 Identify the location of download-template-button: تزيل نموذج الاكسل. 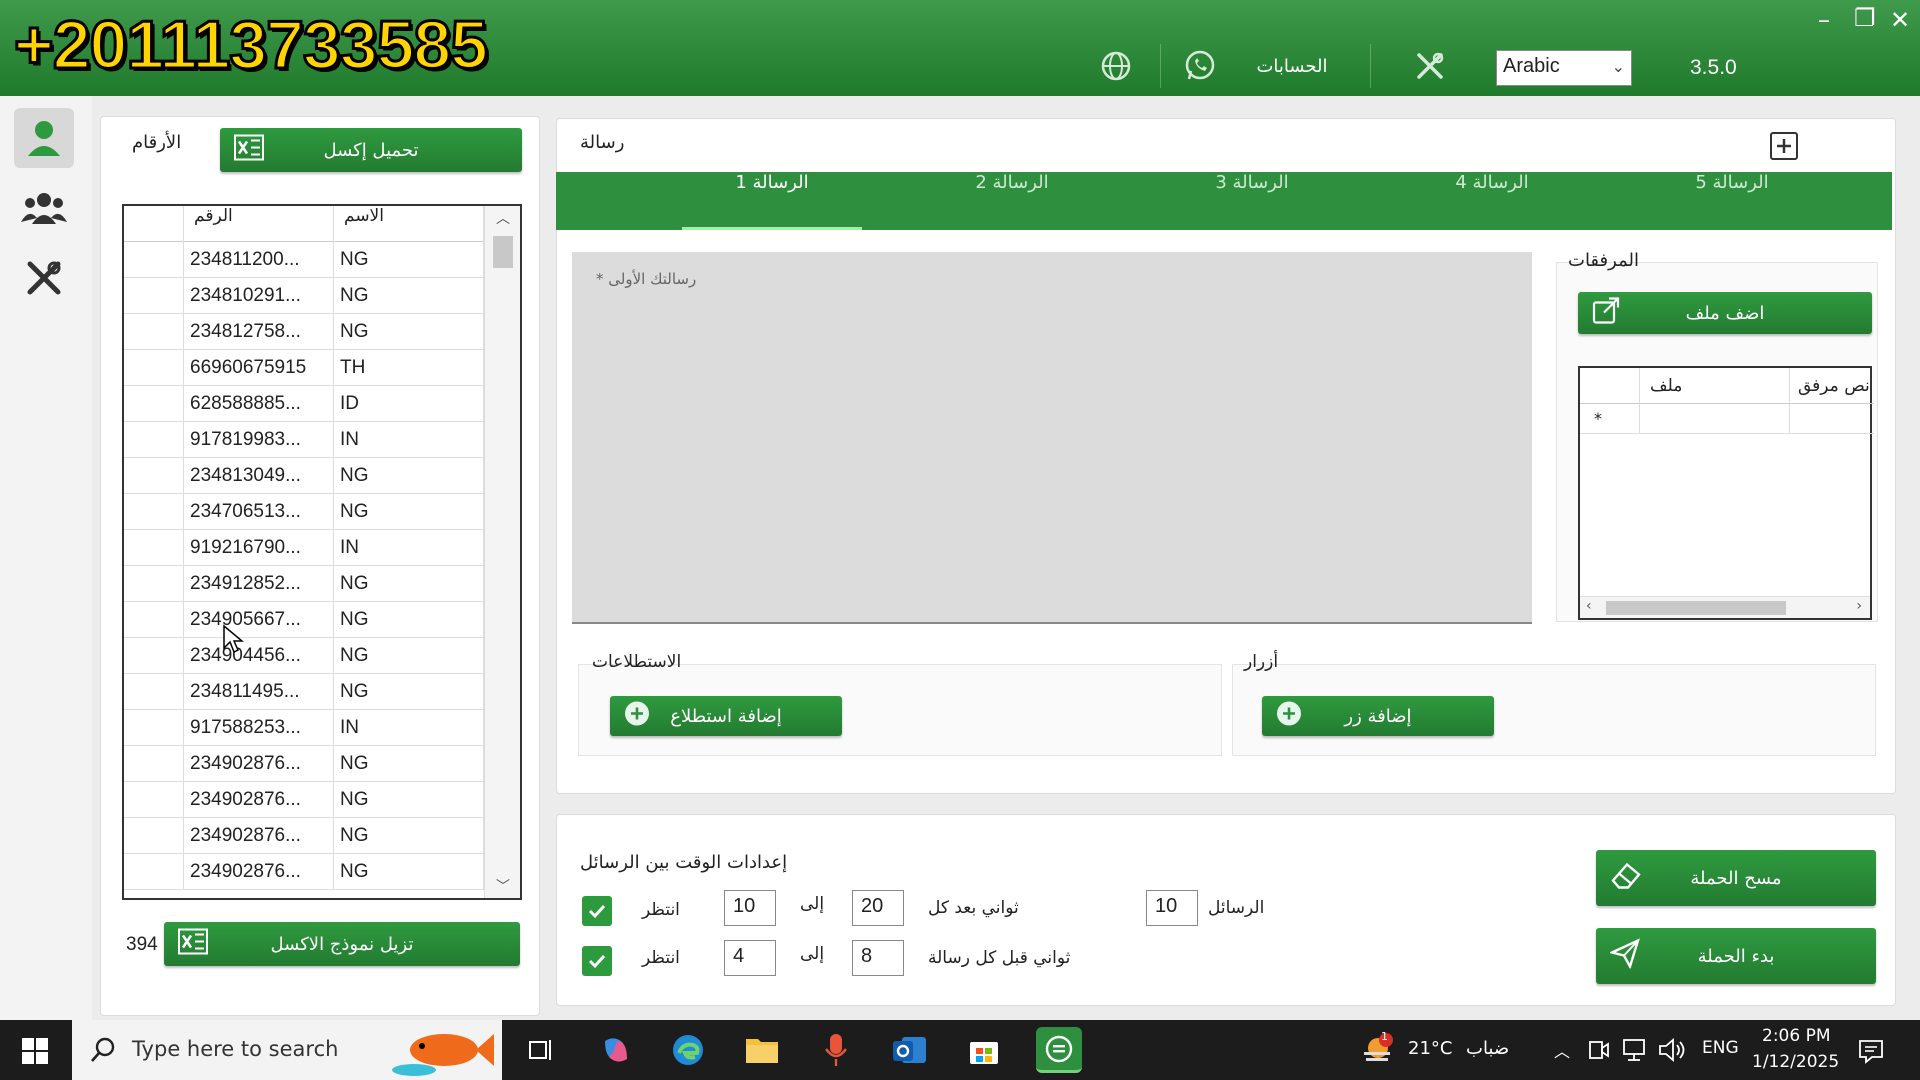
(342, 944).